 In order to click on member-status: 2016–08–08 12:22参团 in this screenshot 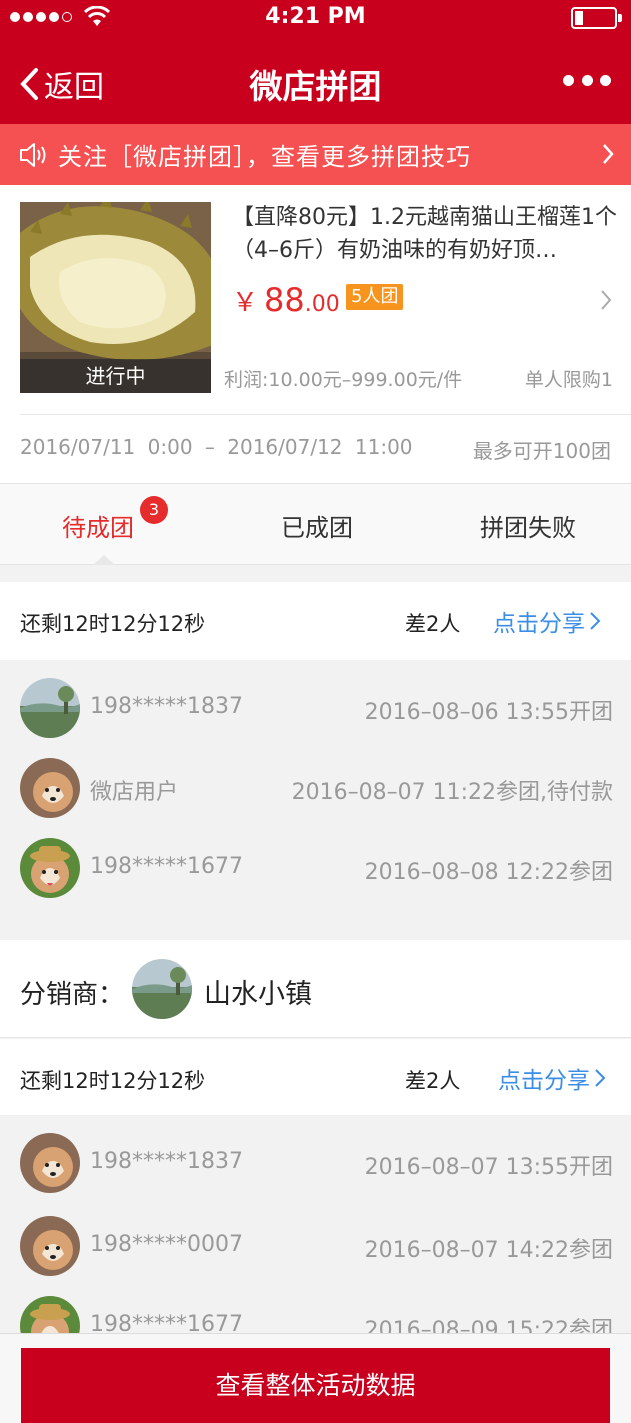, I will do `click(488, 872)`.